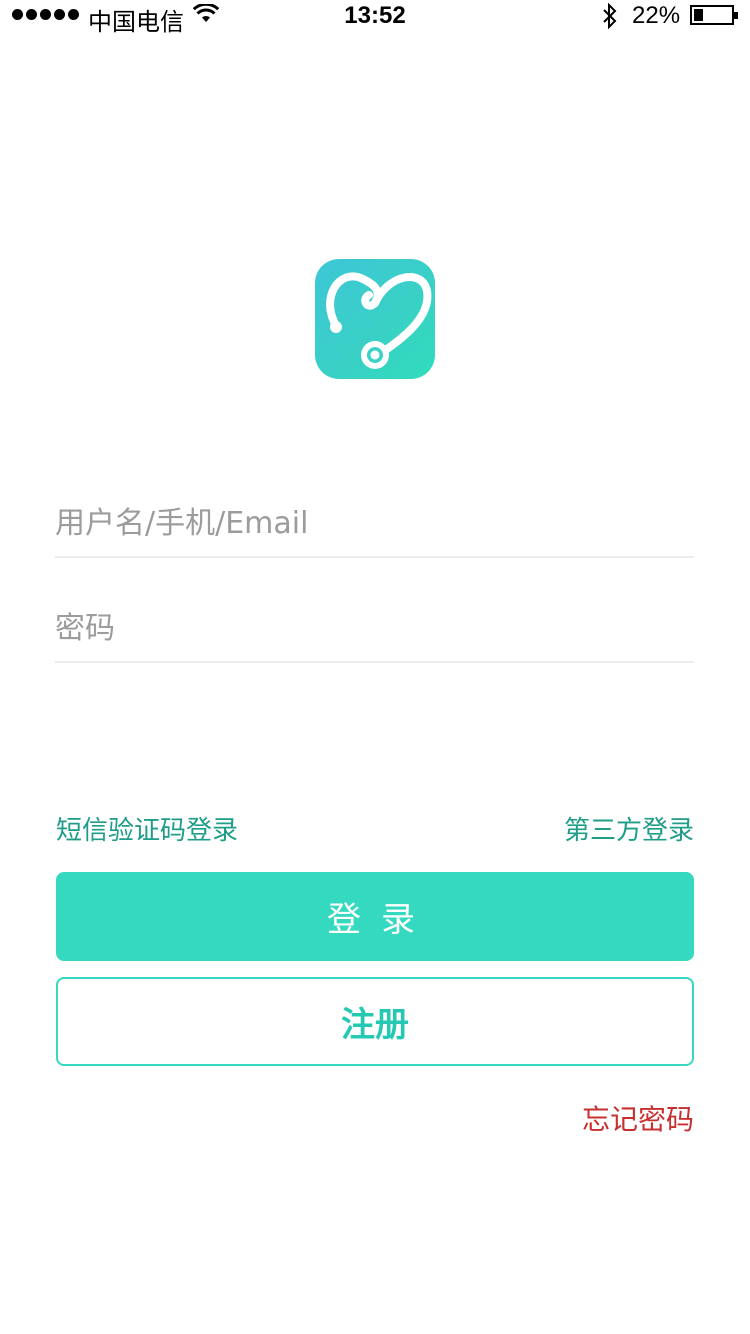 This screenshot has width=750, height=1334. What do you see at coordinates (375, 18) in the screenshot?
I see `status-bar: 中国电信 13:52 22%` at bounding box center [375, 18].